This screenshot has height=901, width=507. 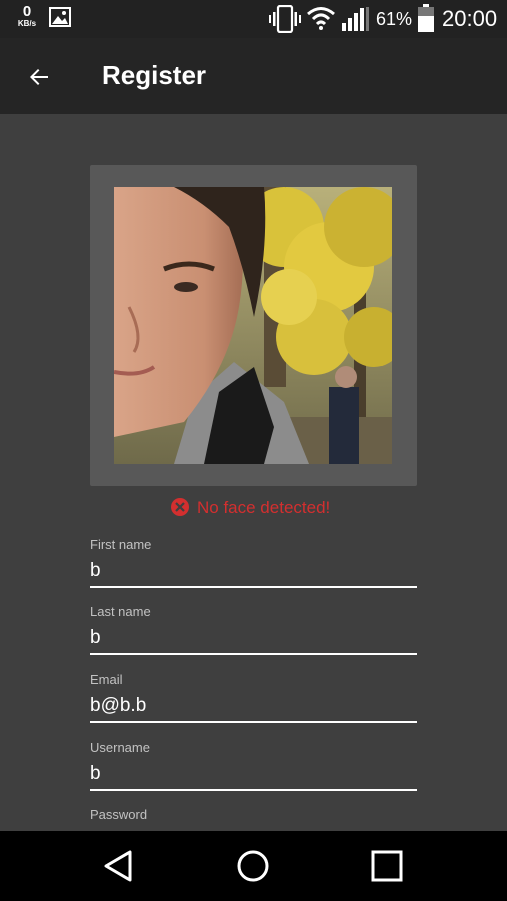 I want to click on username-label: Username, so click(x=120, y=747).